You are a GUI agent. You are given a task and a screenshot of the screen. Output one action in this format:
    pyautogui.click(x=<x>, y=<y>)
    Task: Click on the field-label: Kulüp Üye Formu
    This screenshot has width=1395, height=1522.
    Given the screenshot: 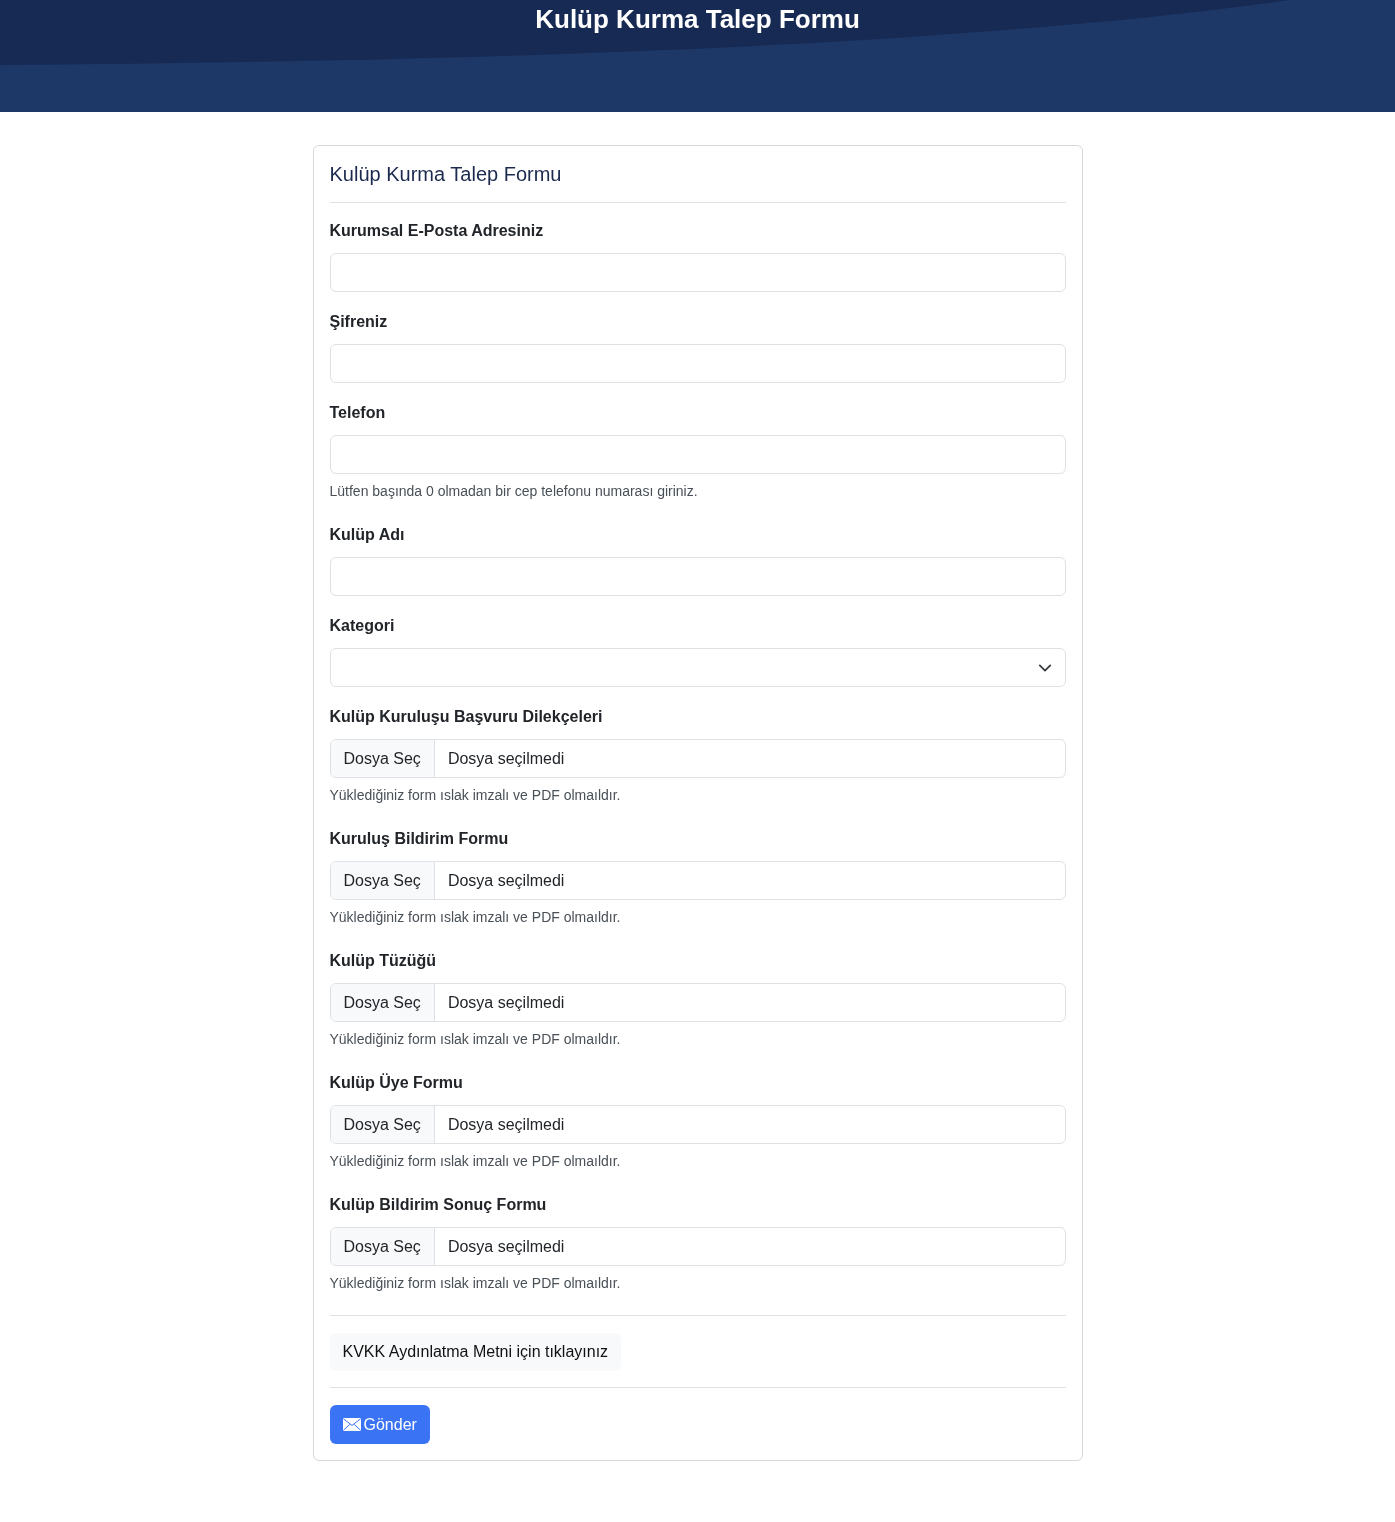 What is the action you would take?
    pyautogui.click(x=396, y=1082)
    